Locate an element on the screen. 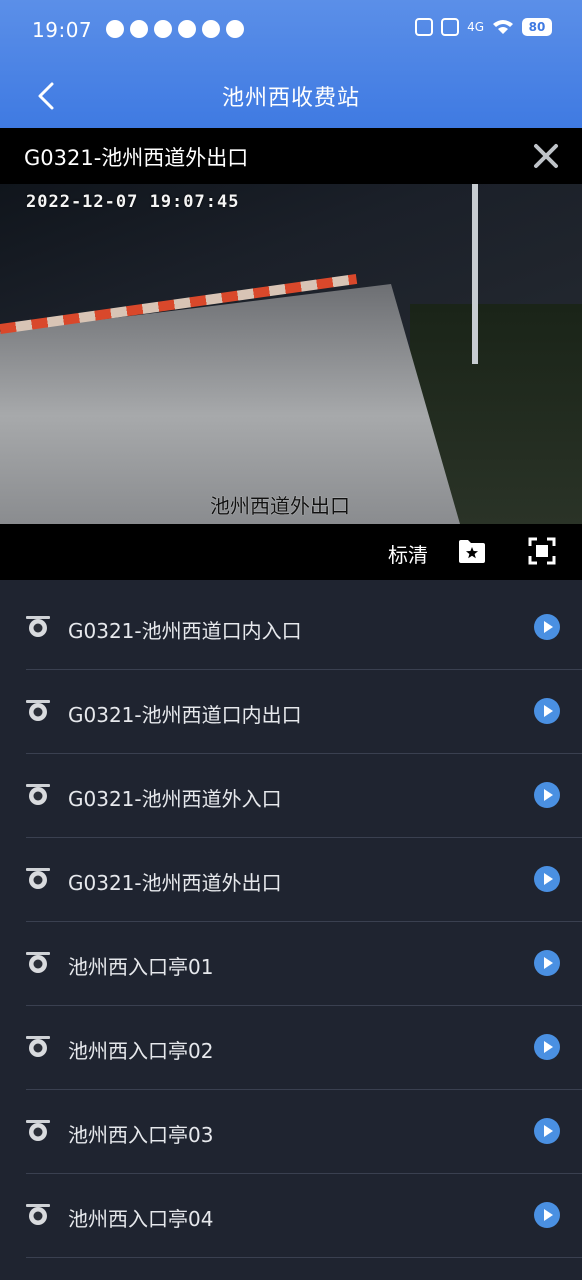 This screenshot has height=1280, width=582. camera-name: G0321-池州西道口内入口 is located at coordinates (185, 631).